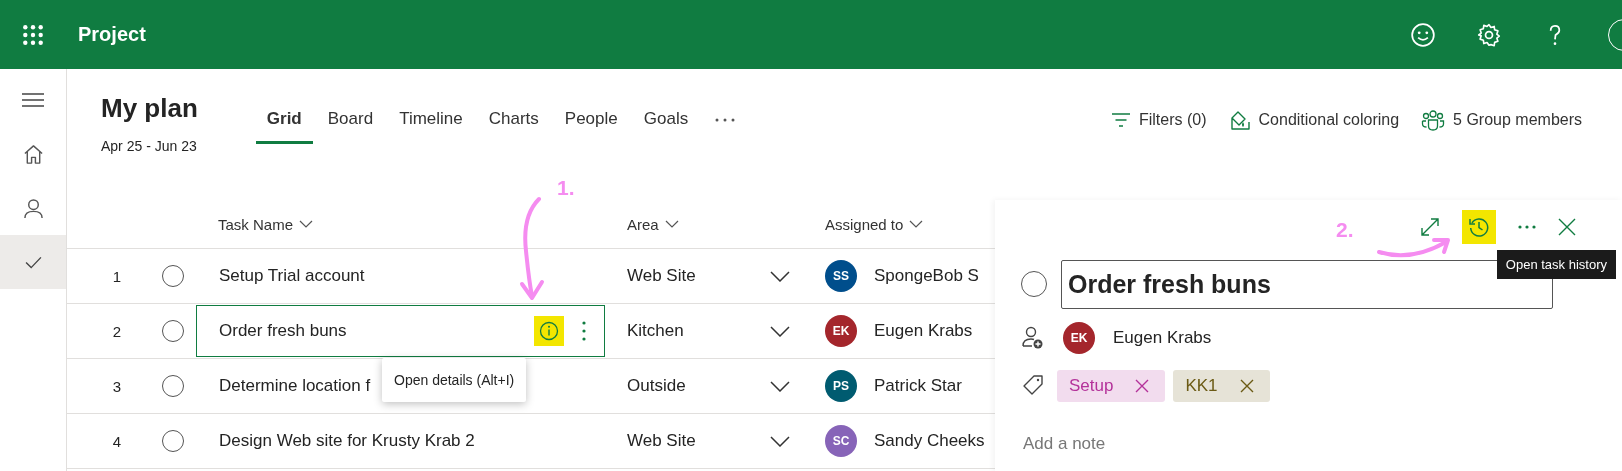 Image resolution: width=1622 pixels, height=471 pixels. What do you see at coordinates (656, 386) in the screenshot?
I see `area-cell-text: Outside` at bounding box center [656, 386].